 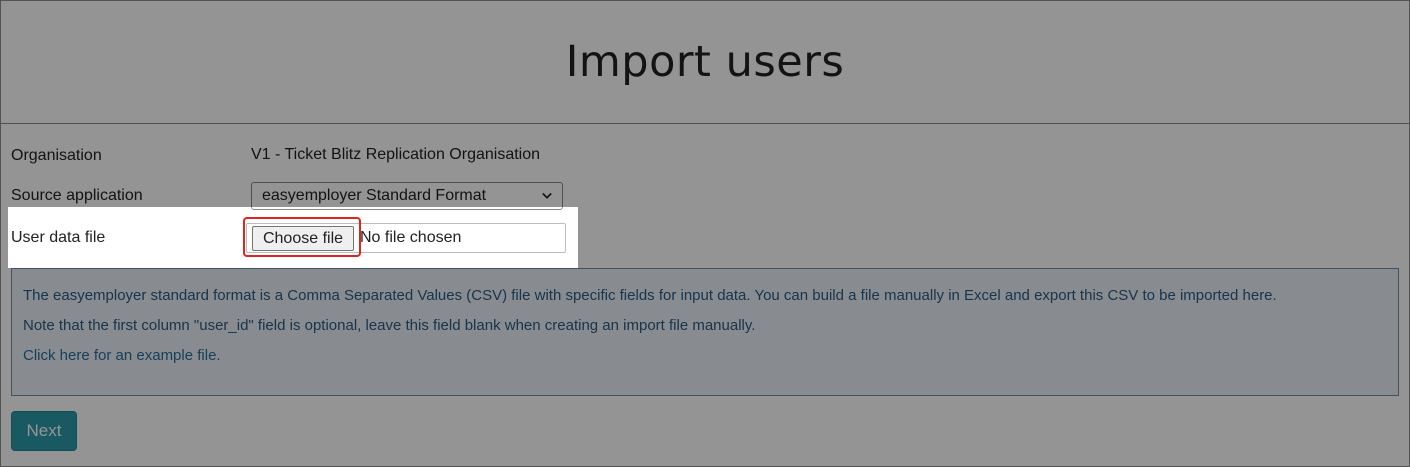 I want to click on user-data-file-label: User data file, so click(x=58, y=237).